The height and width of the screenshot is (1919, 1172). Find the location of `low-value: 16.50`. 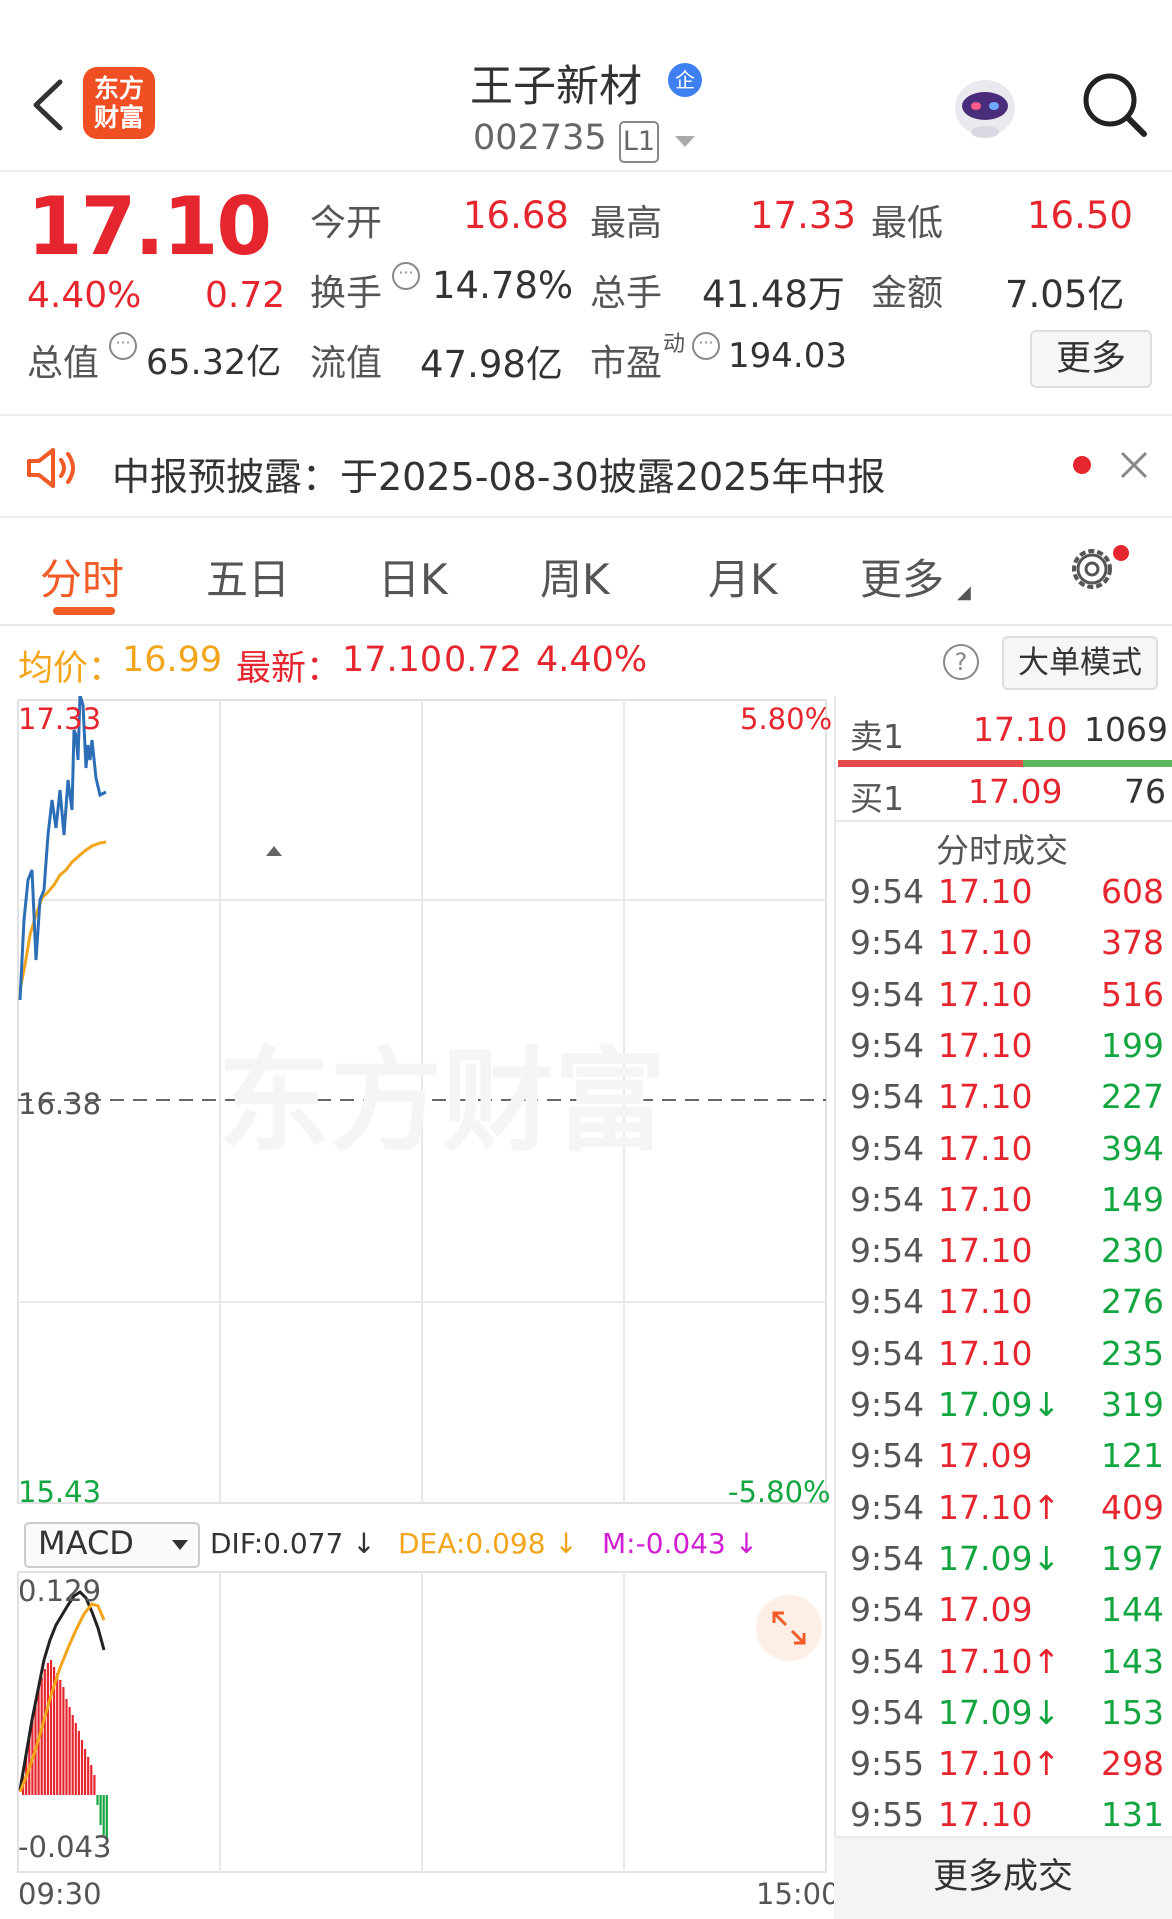

low-value: 16.50 is located at coordinates (1080, 215).